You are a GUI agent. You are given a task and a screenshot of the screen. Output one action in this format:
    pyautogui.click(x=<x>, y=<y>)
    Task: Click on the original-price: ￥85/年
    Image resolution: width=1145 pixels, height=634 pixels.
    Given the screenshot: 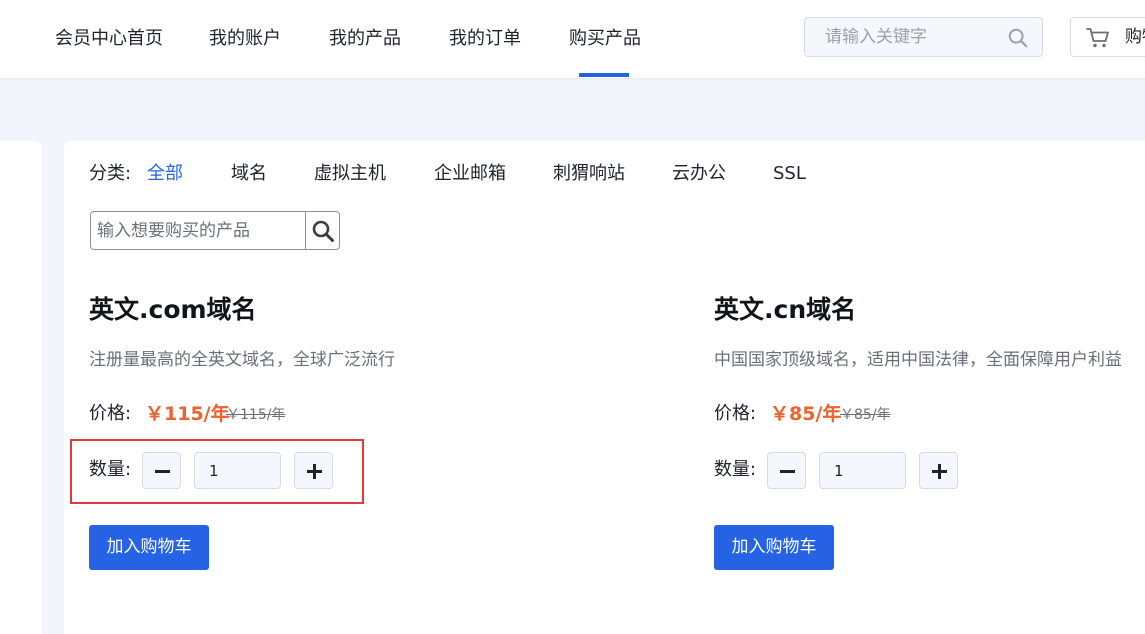 What is the action you would take?
    pyautogui.click(x=865, y=415)
    